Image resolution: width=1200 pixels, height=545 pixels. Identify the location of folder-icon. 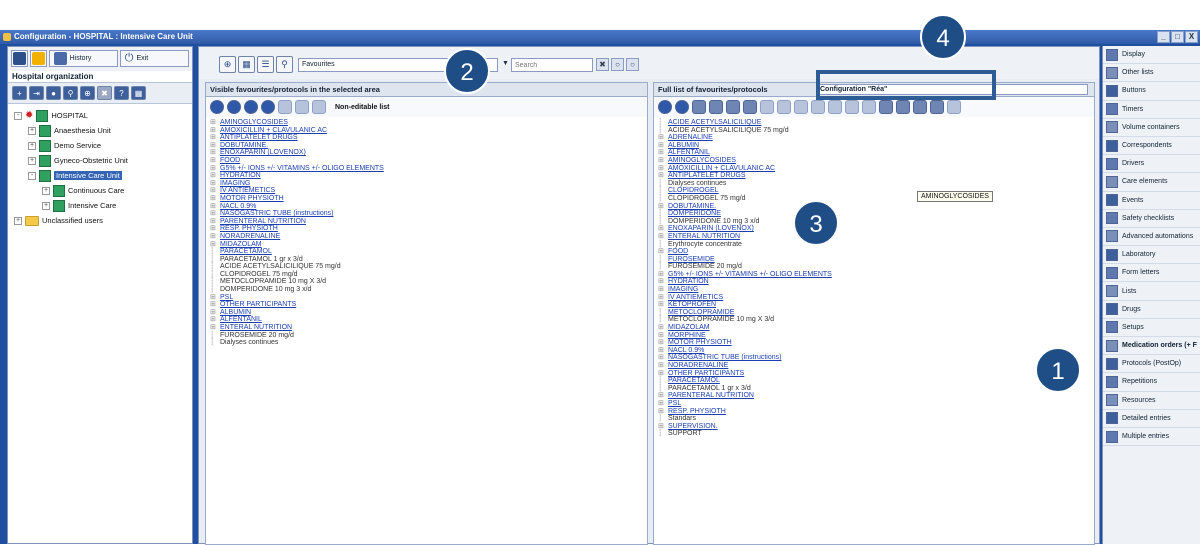
(818, 107).